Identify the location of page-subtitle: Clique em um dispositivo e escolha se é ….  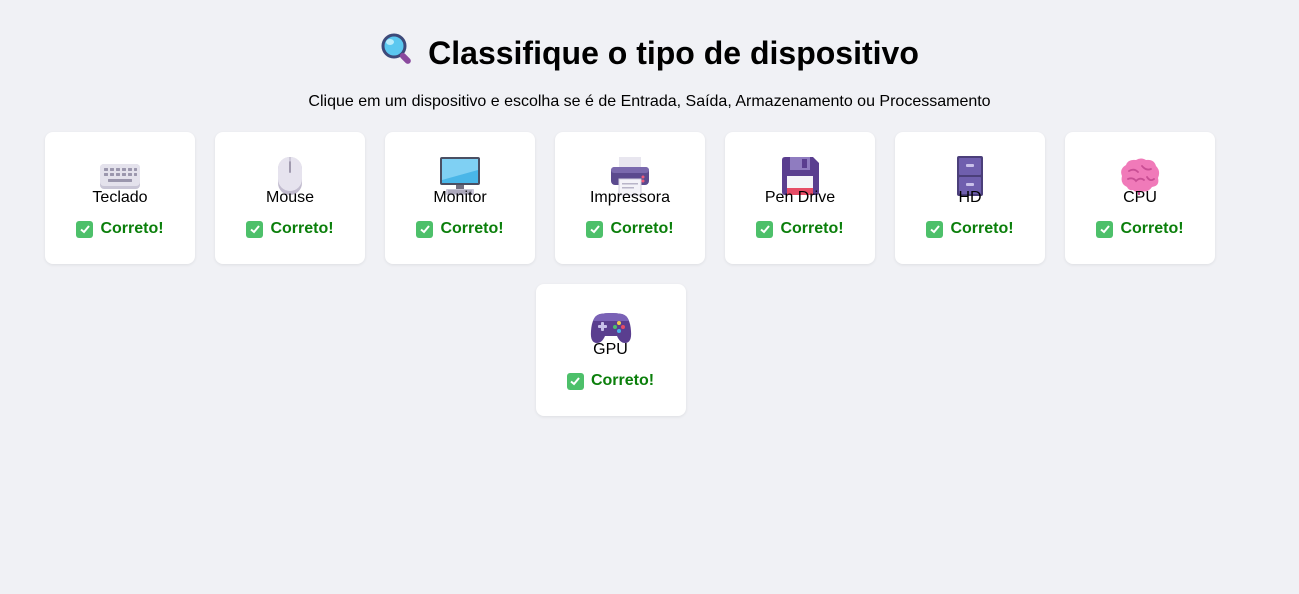
(649, 101).